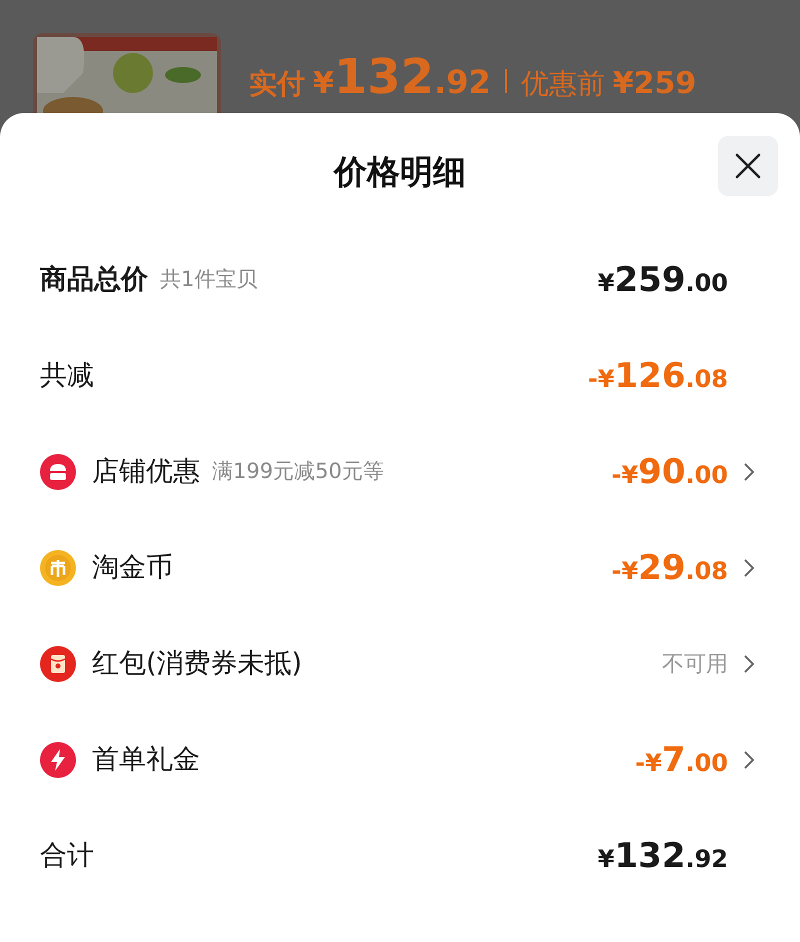 The image size is (800, 942). I want to click on shop-icon, so click(58, 472).